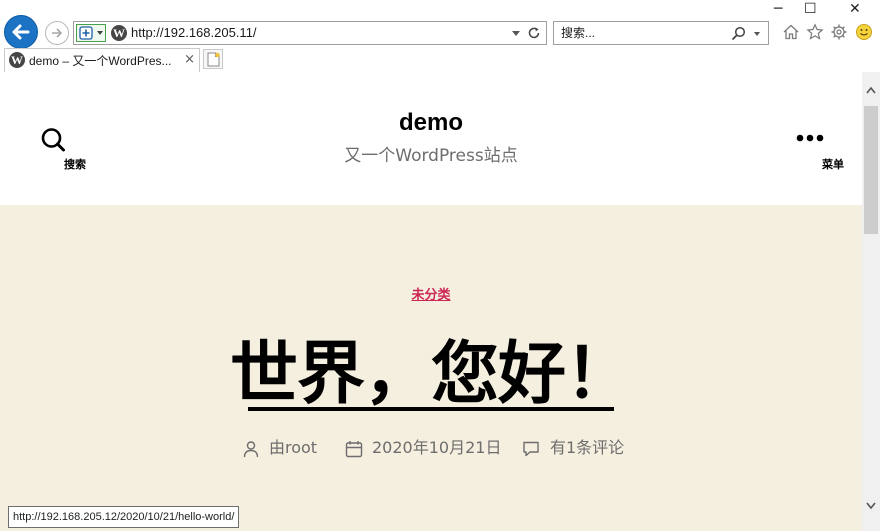  Describe the element at coordinates (86, 33) in the screenshot. I see `security-shield-icon` at that location.